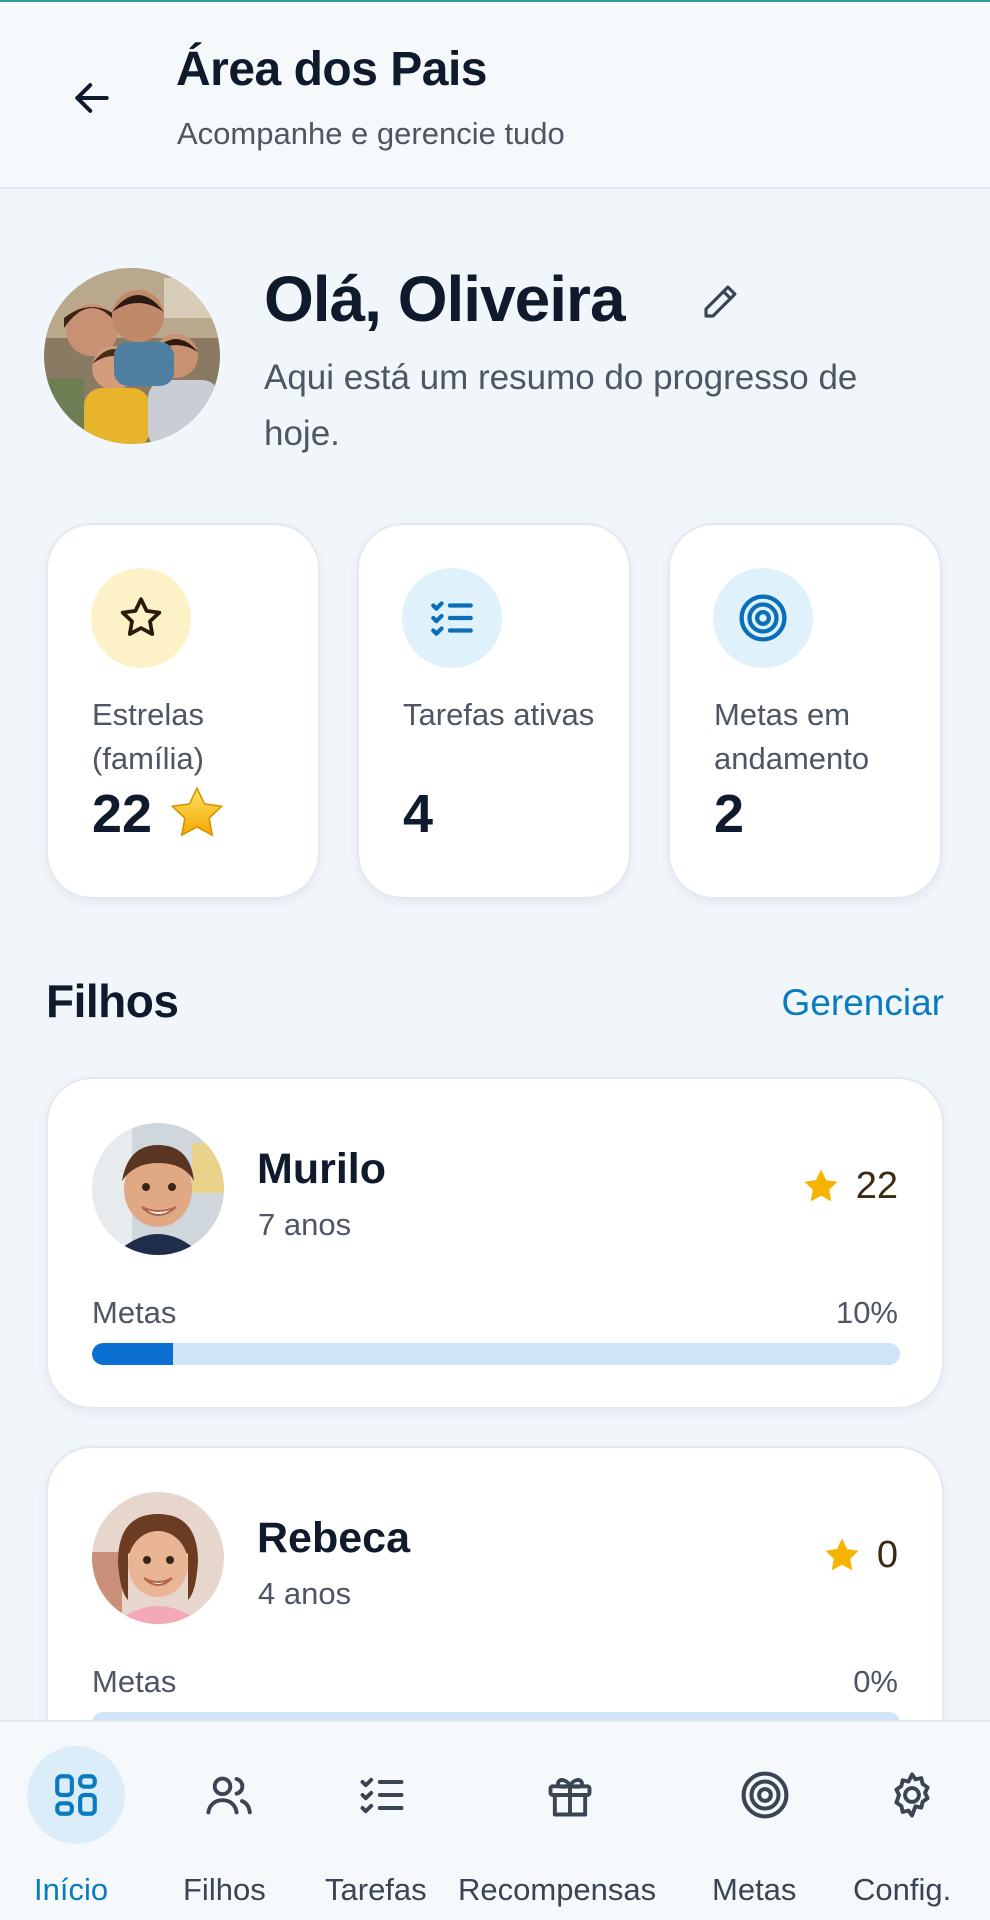 The height and width of the screenshot is (1920, 990). Describe the element at coordinates (859, 1555) in the screenshot. I see `child-stars: 0` at that location.